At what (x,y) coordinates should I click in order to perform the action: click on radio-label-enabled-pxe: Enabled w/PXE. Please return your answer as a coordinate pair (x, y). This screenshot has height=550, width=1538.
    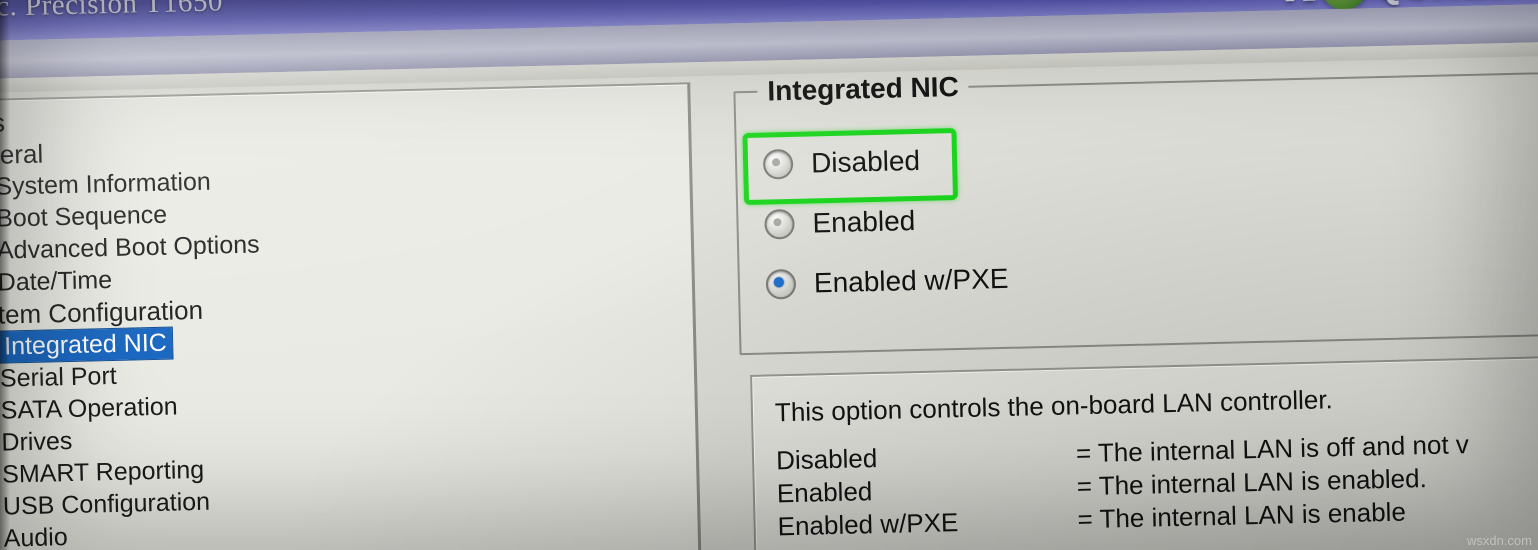
    Looking at the image, I should click on (911, 280).